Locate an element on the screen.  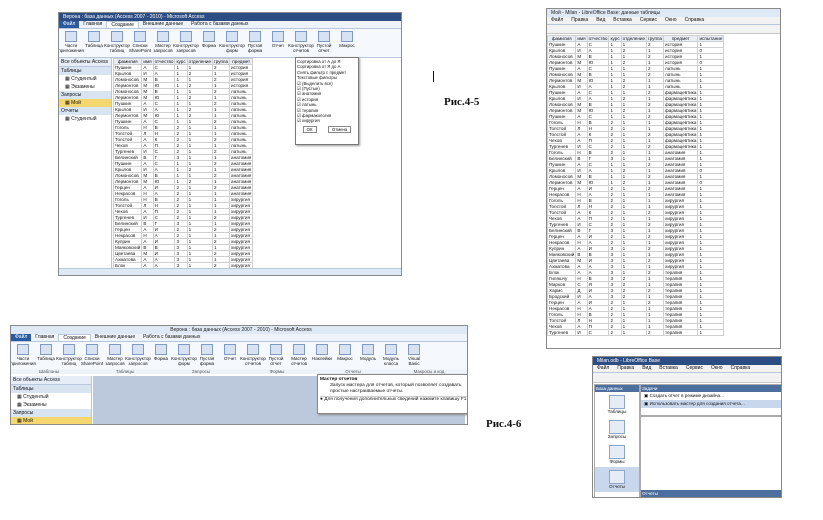
tab-4: Работа с базами данных is located at coordinates (219, 24).